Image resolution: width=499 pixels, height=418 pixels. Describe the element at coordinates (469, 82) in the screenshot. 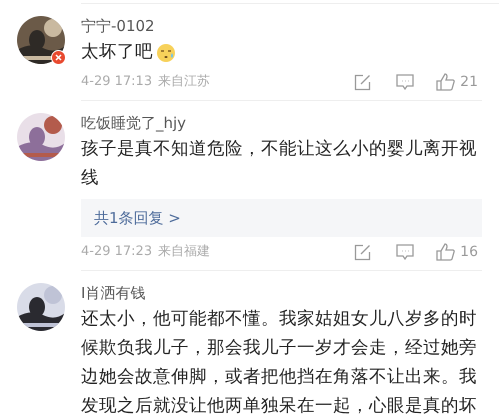

I see `like-count: 21` at that location.